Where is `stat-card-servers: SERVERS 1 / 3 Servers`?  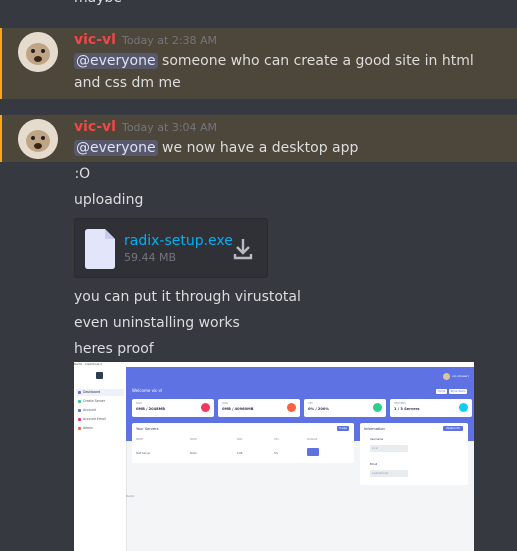
stat-card-servers: SERVERS 1 / 3 Servers is located at coordinates (431, 408).